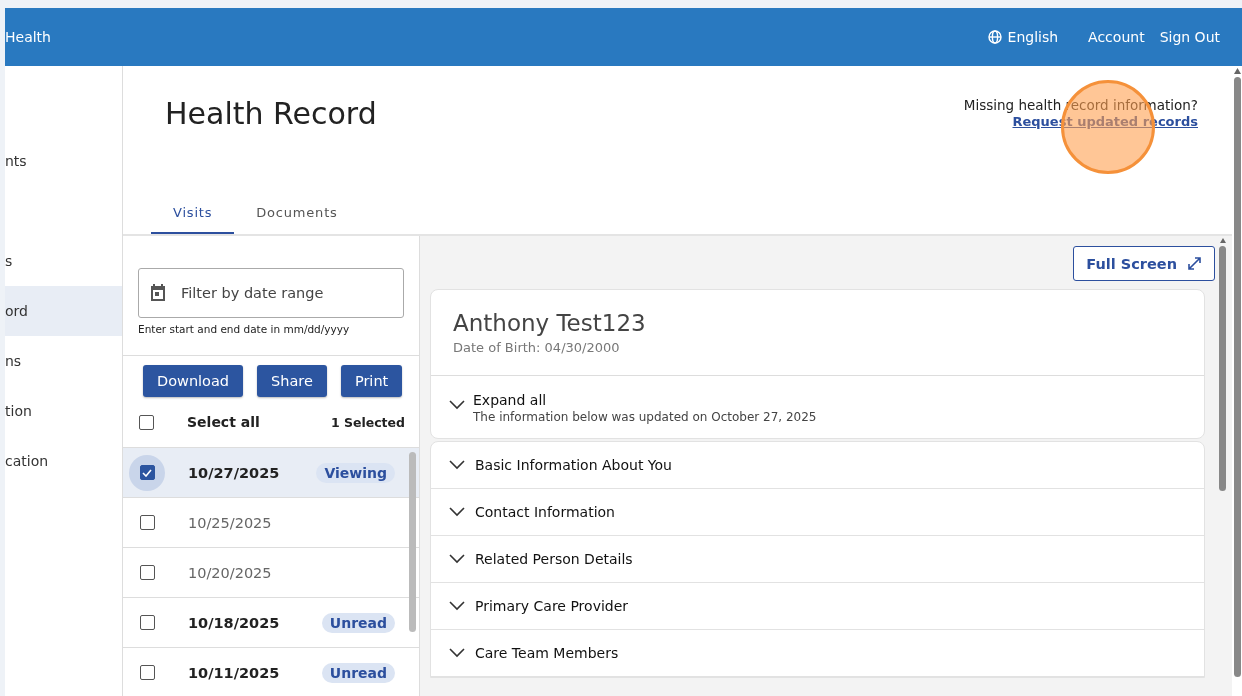 The height and width of the screenshot is (696, 1242). I want to click on scrollbar, so click(412, 542).